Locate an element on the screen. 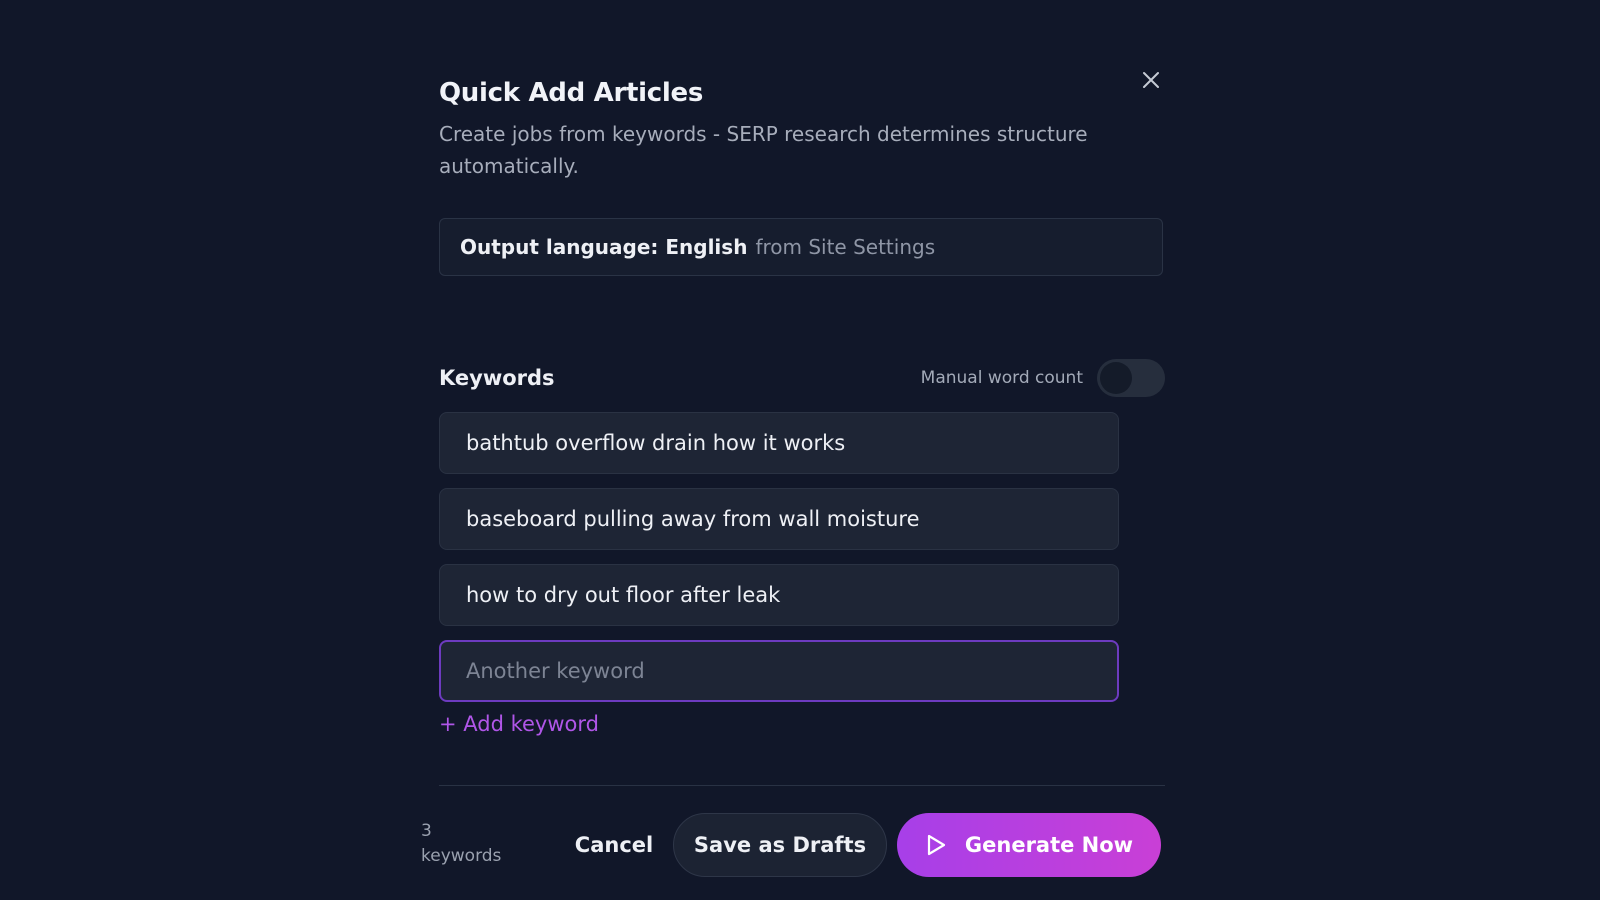 This screenshot has height=900, width=1600. new-keyword-input is located at coordinates (779, 671).